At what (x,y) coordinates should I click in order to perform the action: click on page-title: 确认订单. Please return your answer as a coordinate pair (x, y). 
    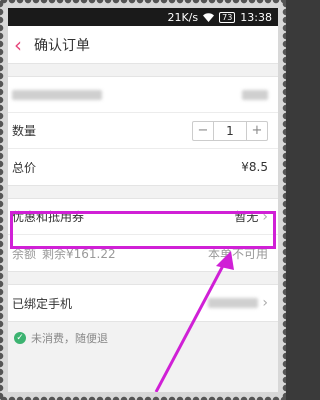
    Looking at the image, I should click on (62, 45).